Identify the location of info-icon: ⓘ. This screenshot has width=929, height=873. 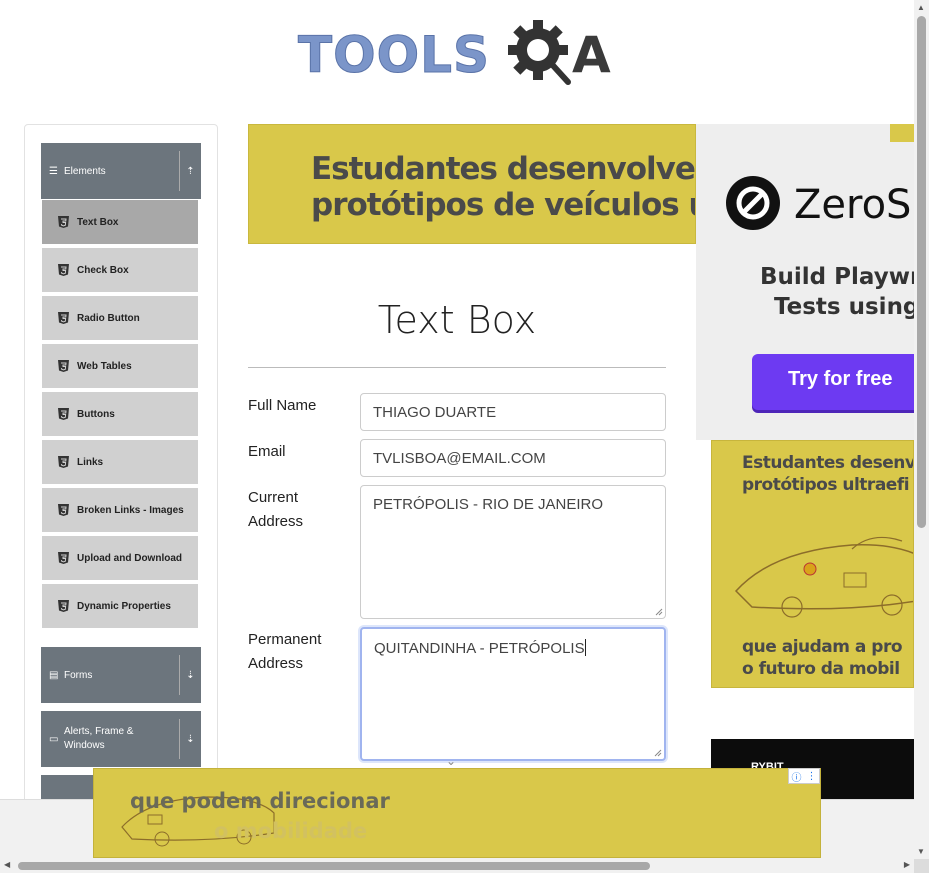
(797, 776).